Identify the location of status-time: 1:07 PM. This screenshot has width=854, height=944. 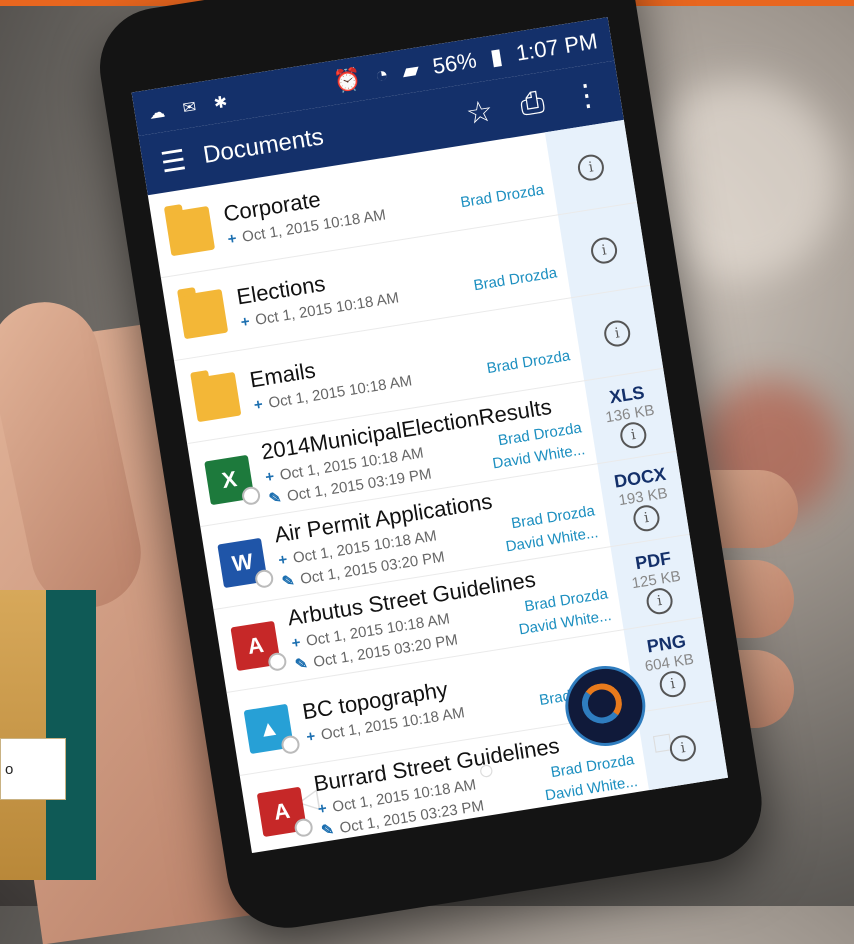
(557, 47).